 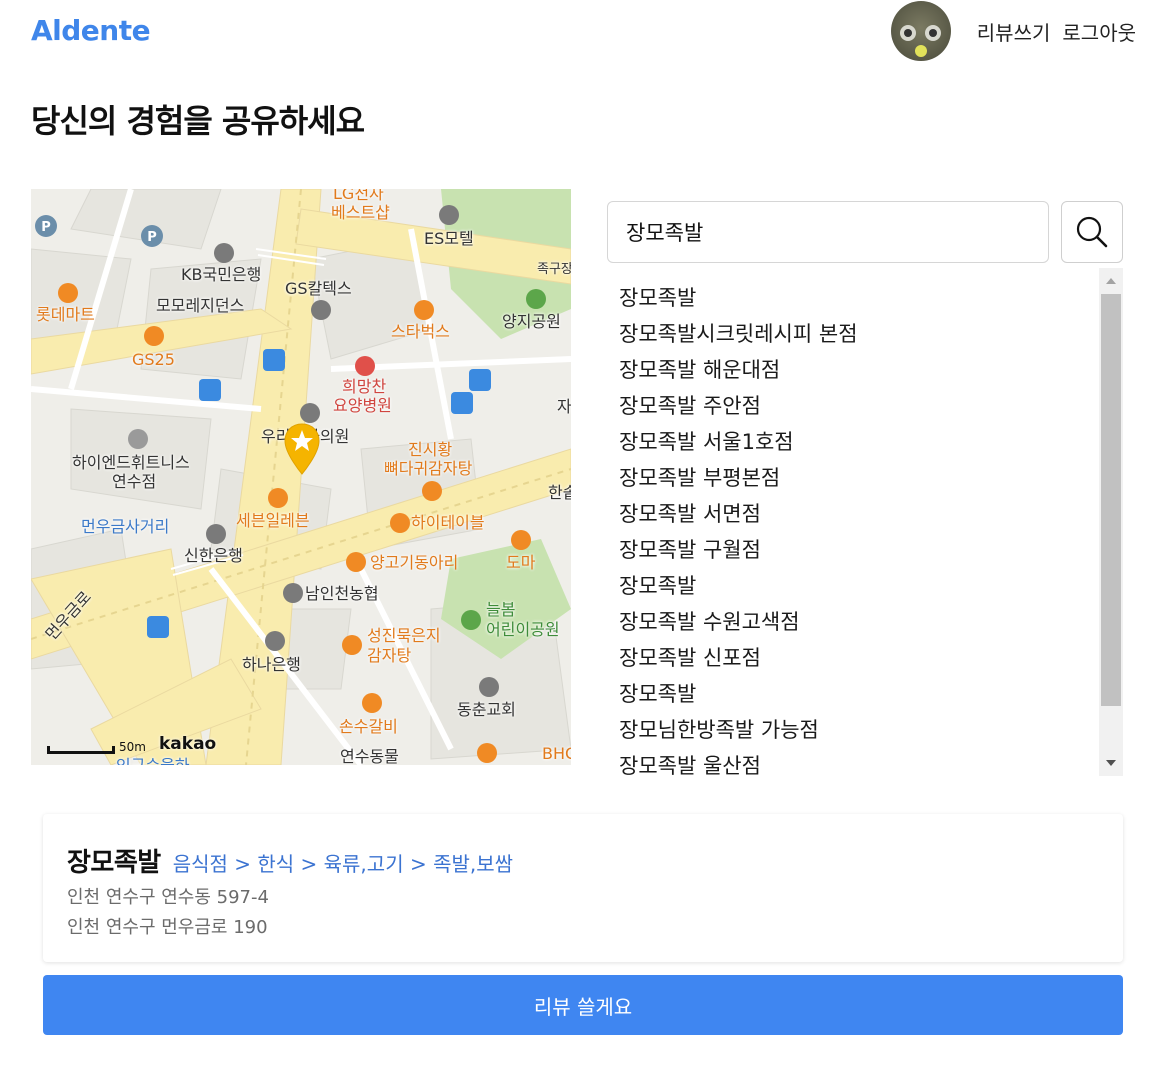 What do you see at coordinates (865, 442) in the screenshot?
I see `search-result-item: 장모족발 서울1호점` at bounding box center [865, 442].